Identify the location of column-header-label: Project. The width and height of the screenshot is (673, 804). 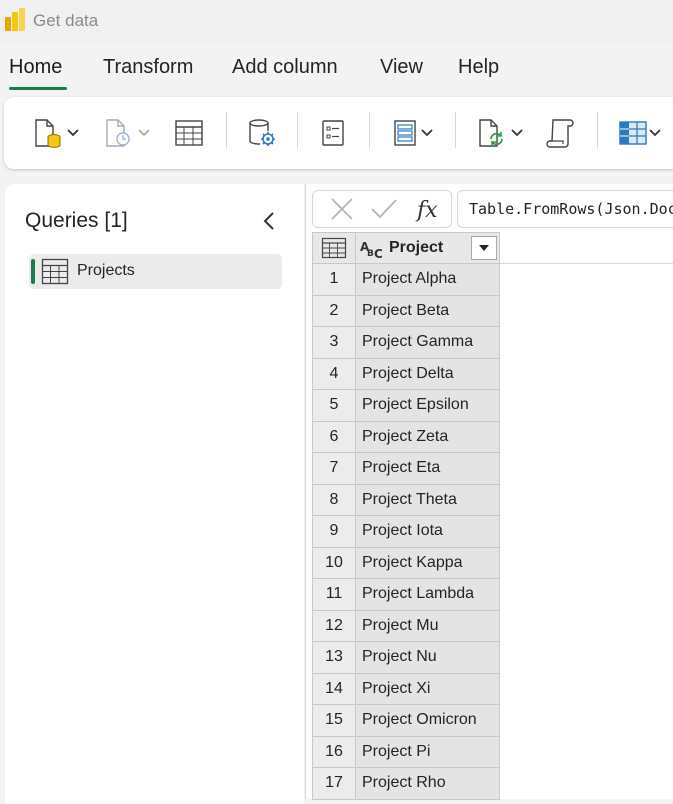
(416, 247).